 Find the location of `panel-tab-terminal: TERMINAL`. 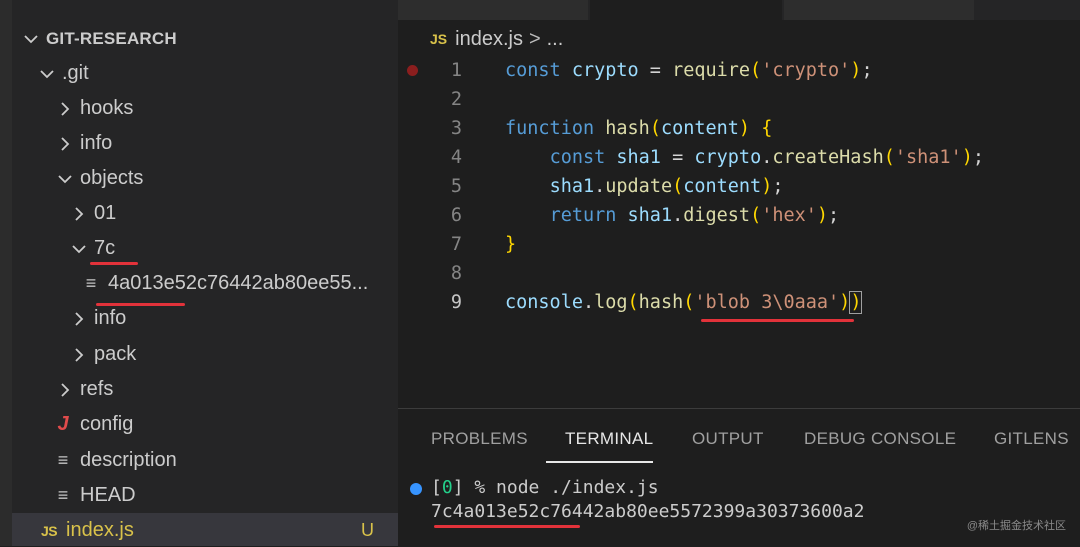

panel-tab-terminal: TERMINAL is located at coordinates (609, 439).